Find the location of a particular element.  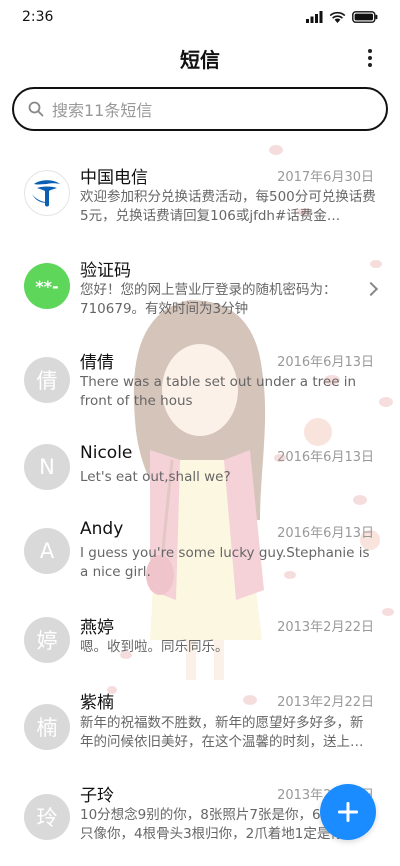

status-icons is located at coordinates (342, 17).